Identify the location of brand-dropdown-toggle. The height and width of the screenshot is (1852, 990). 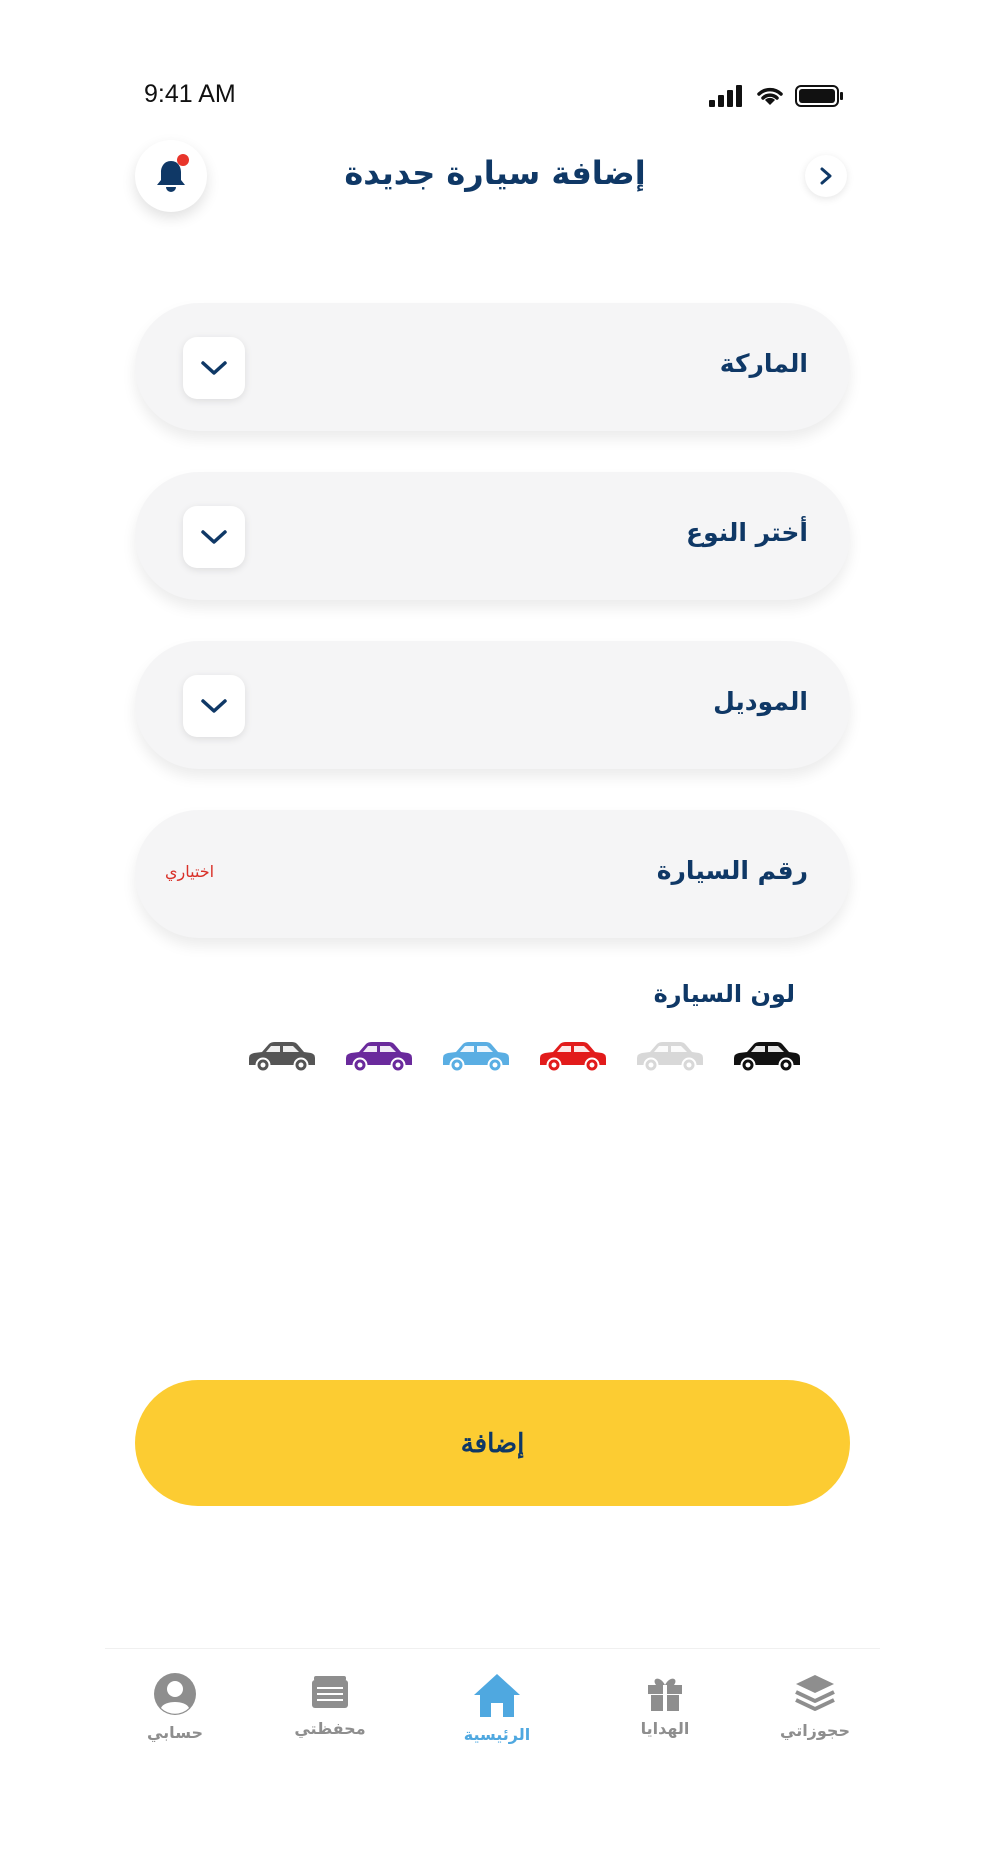
(214, 368).